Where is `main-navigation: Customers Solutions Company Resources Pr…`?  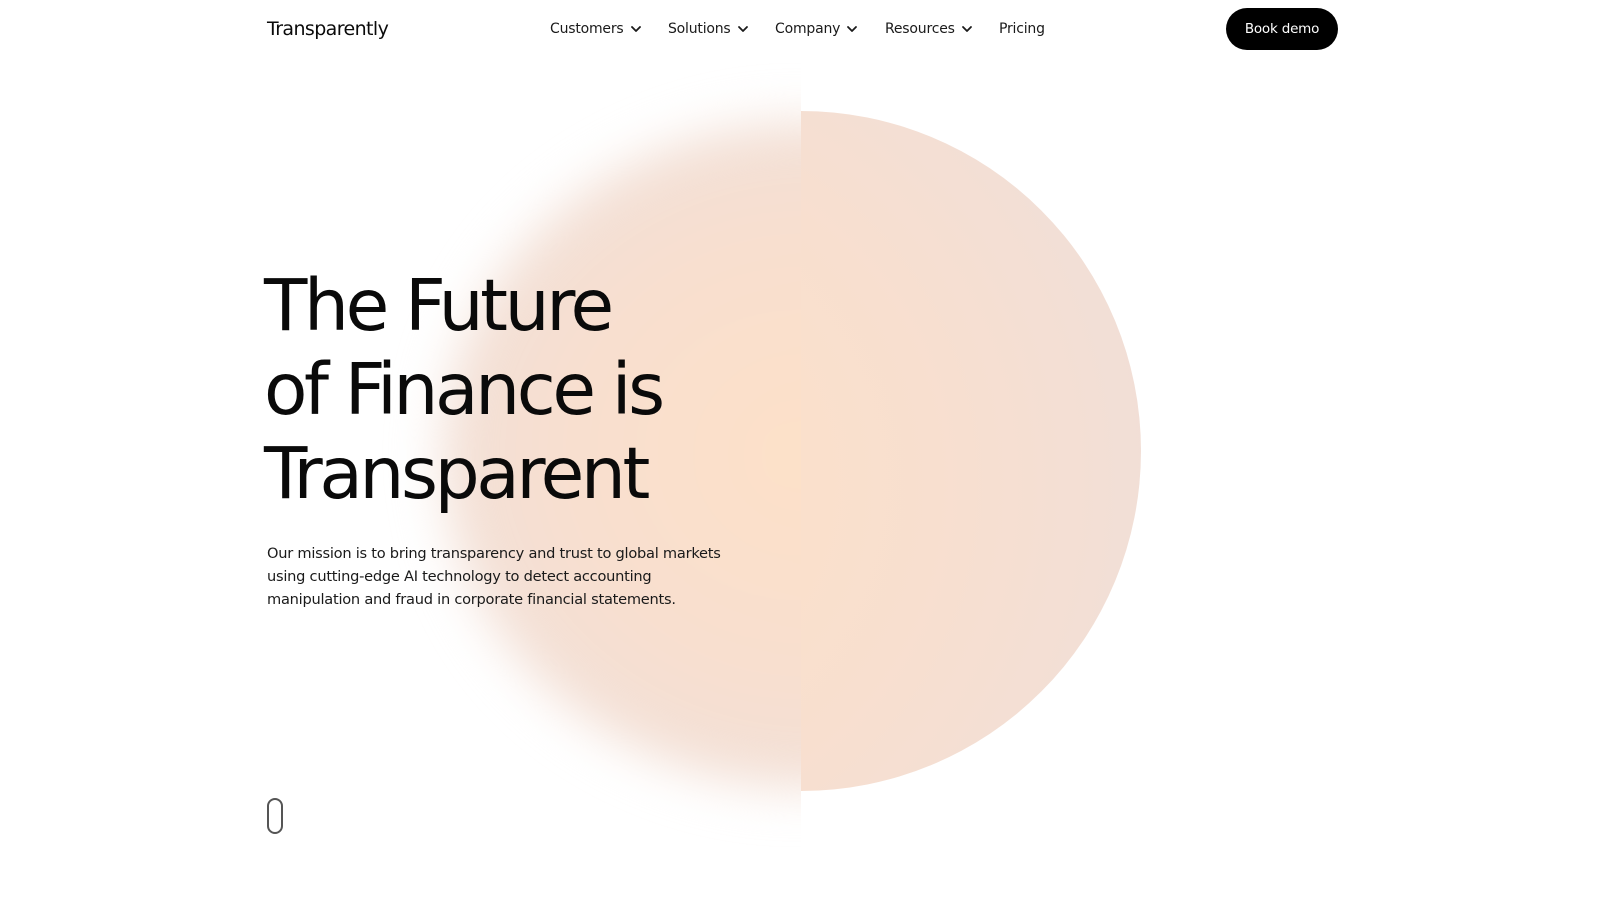 main-navigation: Customers Solutions Company Resources Pr… is located at coordinates (800, 30).